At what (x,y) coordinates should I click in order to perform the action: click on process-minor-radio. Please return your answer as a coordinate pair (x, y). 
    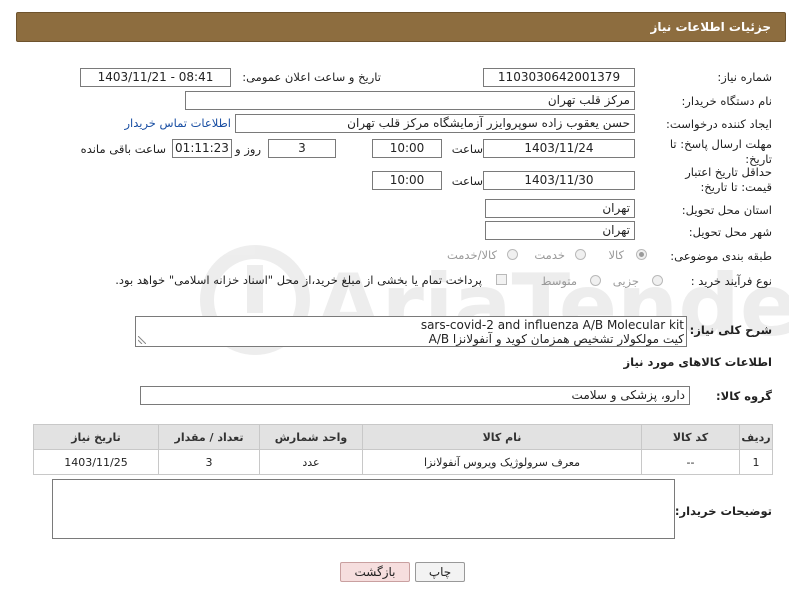
    Looking at the image, I should click on (657, 280).